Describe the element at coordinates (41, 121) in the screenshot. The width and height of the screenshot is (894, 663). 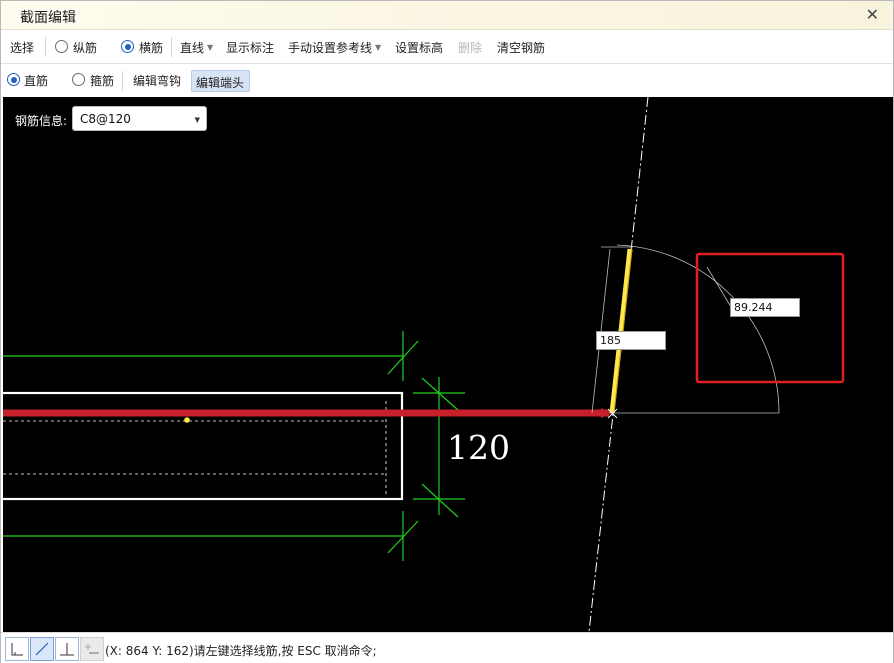
I see `rebar-info-label: 钢筋信息:` at that location.